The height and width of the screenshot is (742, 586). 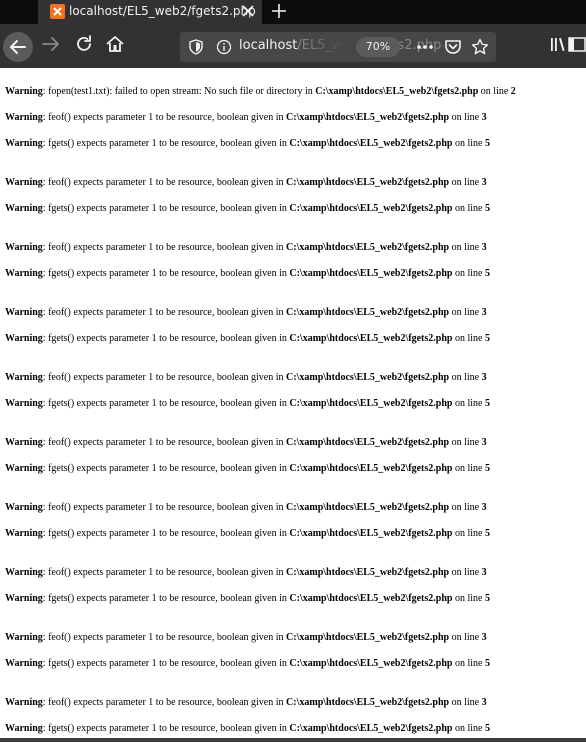 What do you see at coordinates (330, 47) in the screenshot?
I see `url-fade` at bounding box center [330, 47].